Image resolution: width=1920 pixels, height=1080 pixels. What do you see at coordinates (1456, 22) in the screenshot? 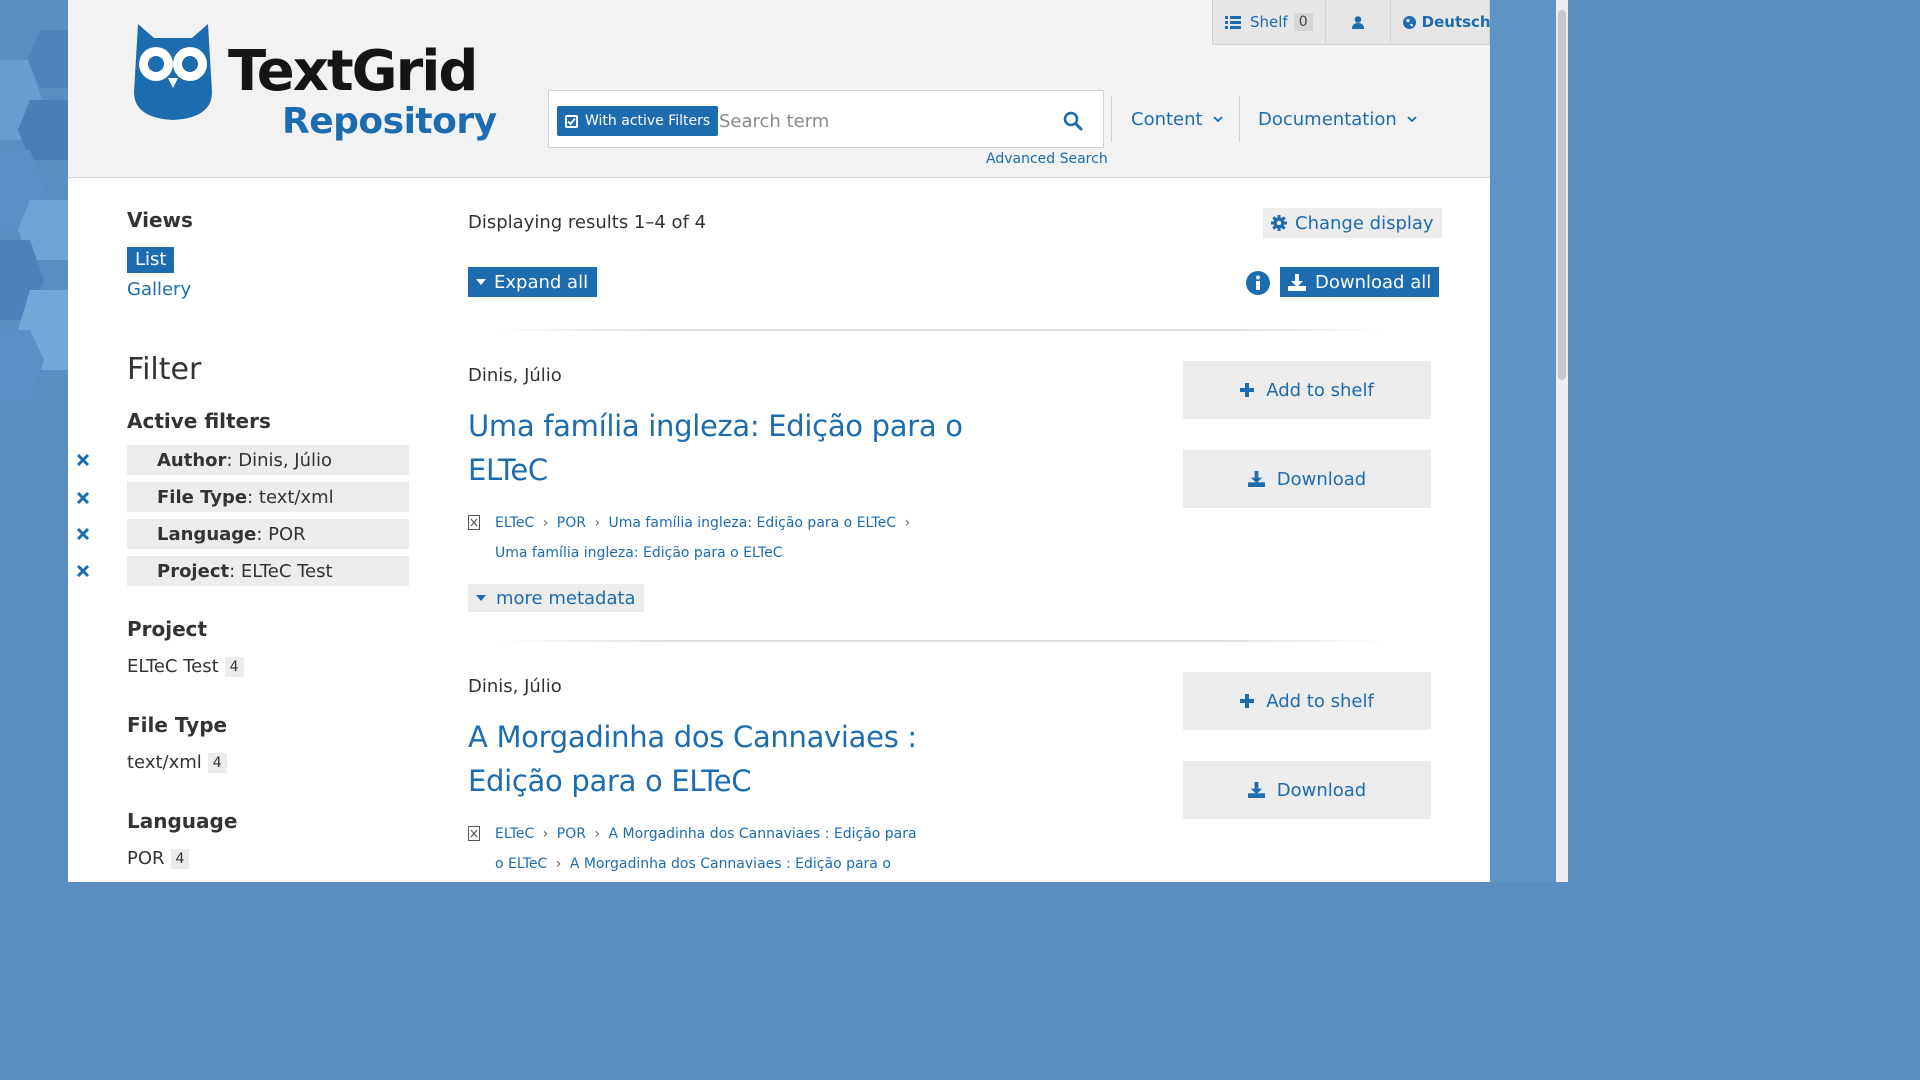
I see `language-label: Deutsch` at bounding box center [1456, 22].